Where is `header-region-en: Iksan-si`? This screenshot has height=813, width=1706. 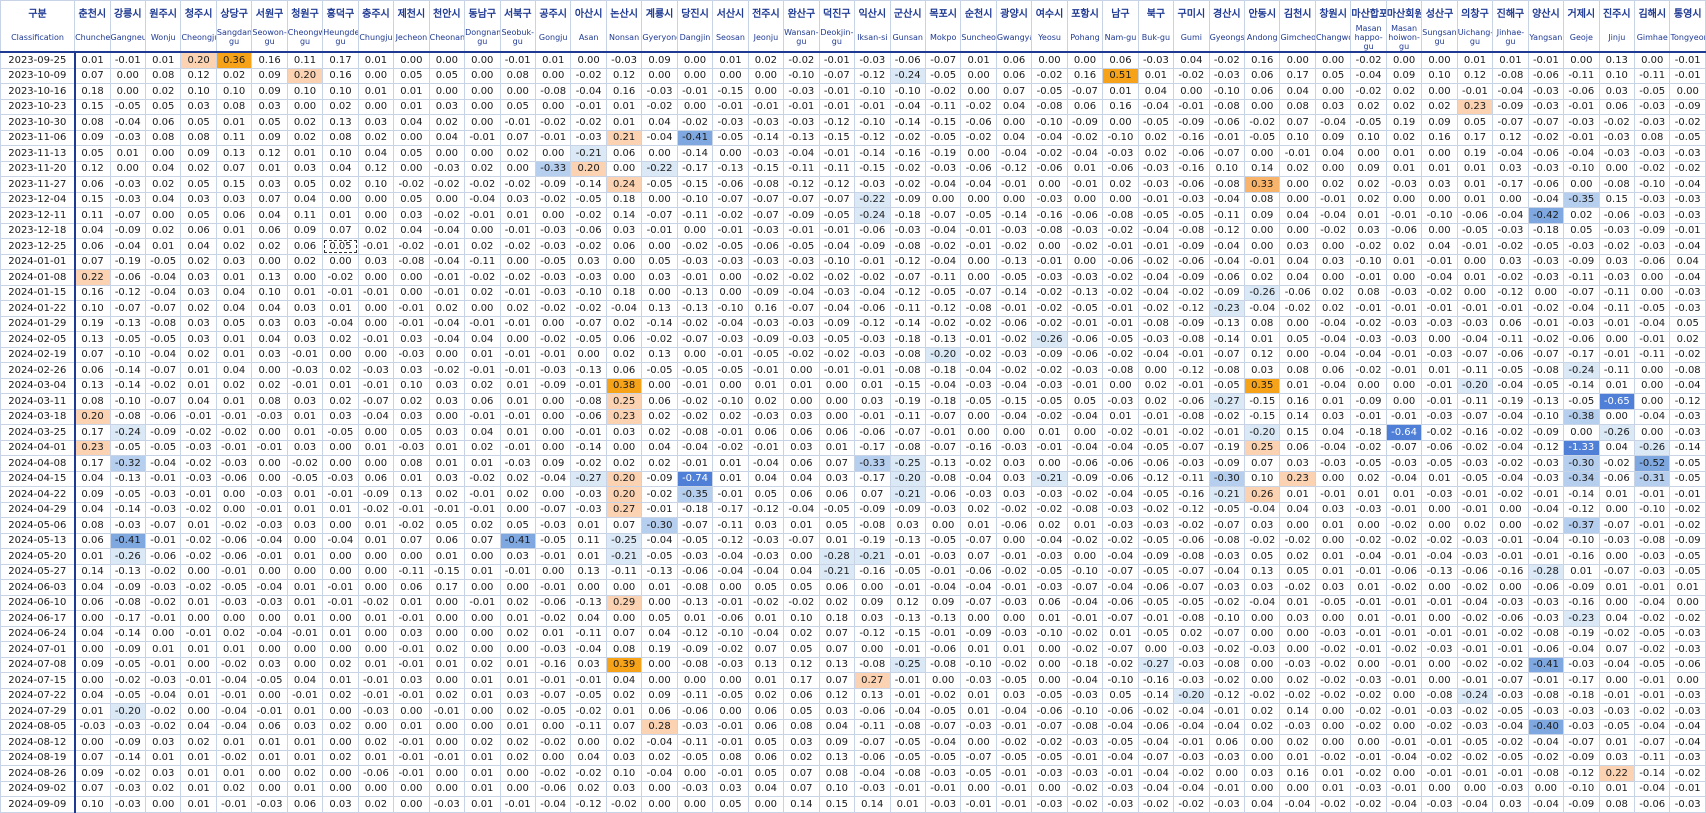
header-region-en: Iksan-si is located at coordinates (872, 38).